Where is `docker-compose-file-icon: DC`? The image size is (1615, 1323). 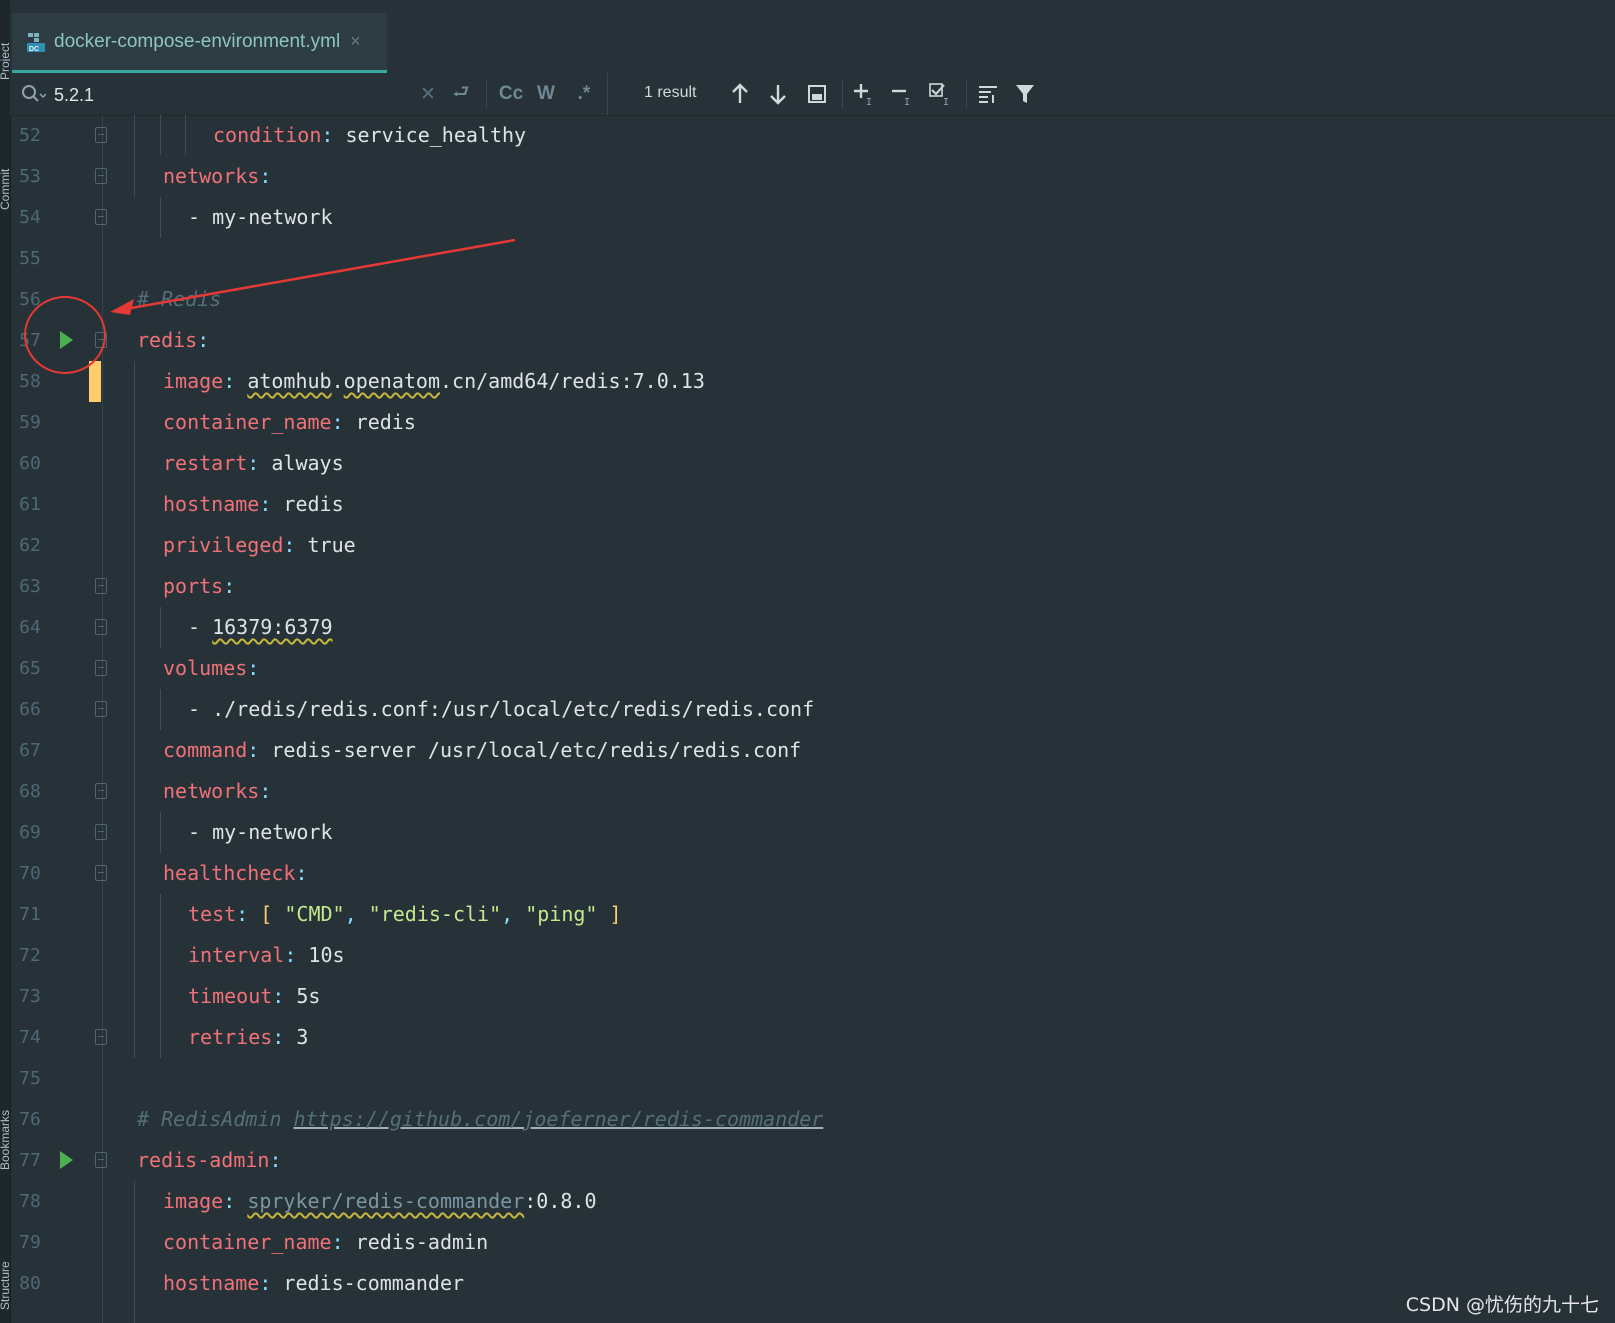
docker-compose-file-icon: DC is located at coordinates (36, 42).